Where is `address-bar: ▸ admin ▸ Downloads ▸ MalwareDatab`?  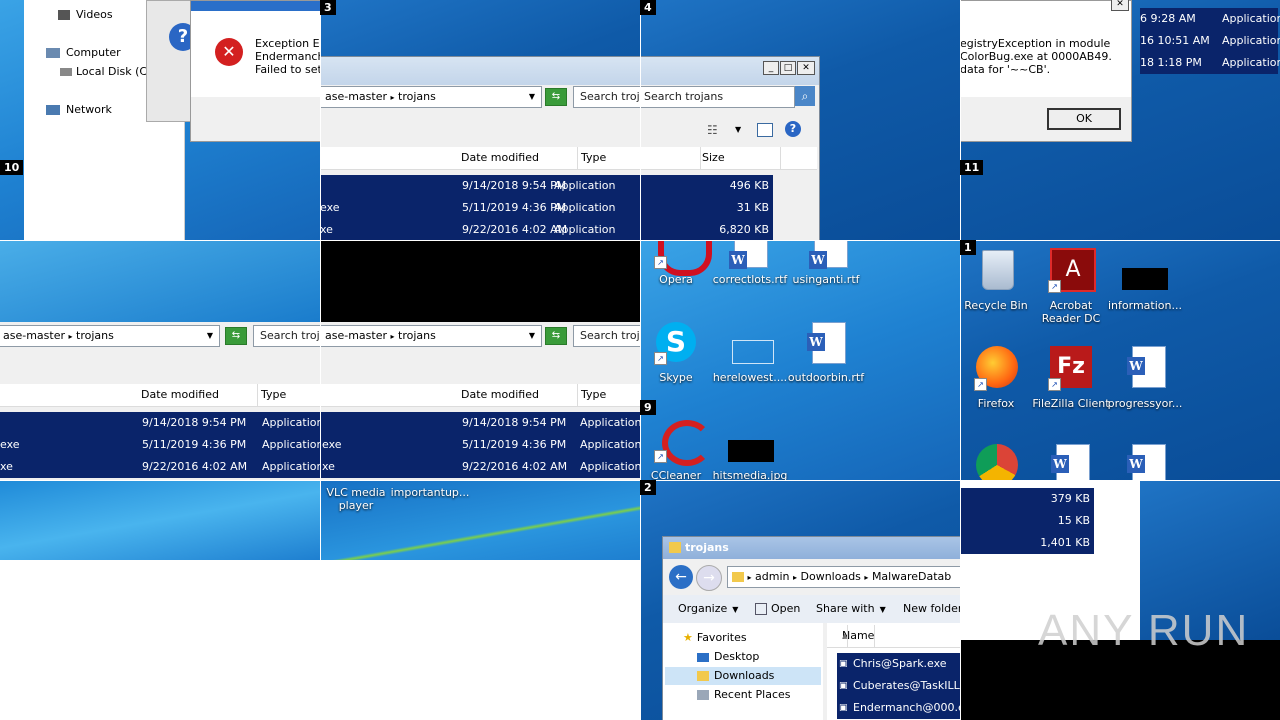
address-bar: ▸ admin ▸ Downloads ▸ MalwareDatab is located at coordinates (843, 577).